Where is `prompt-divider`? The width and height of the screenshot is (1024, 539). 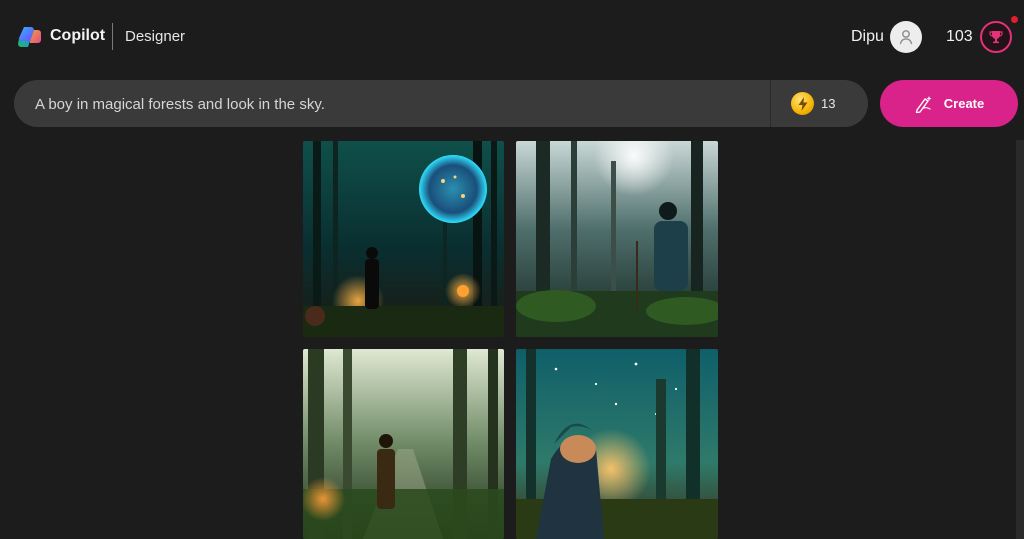
prompt-divider is located at coordinates (770, 103).